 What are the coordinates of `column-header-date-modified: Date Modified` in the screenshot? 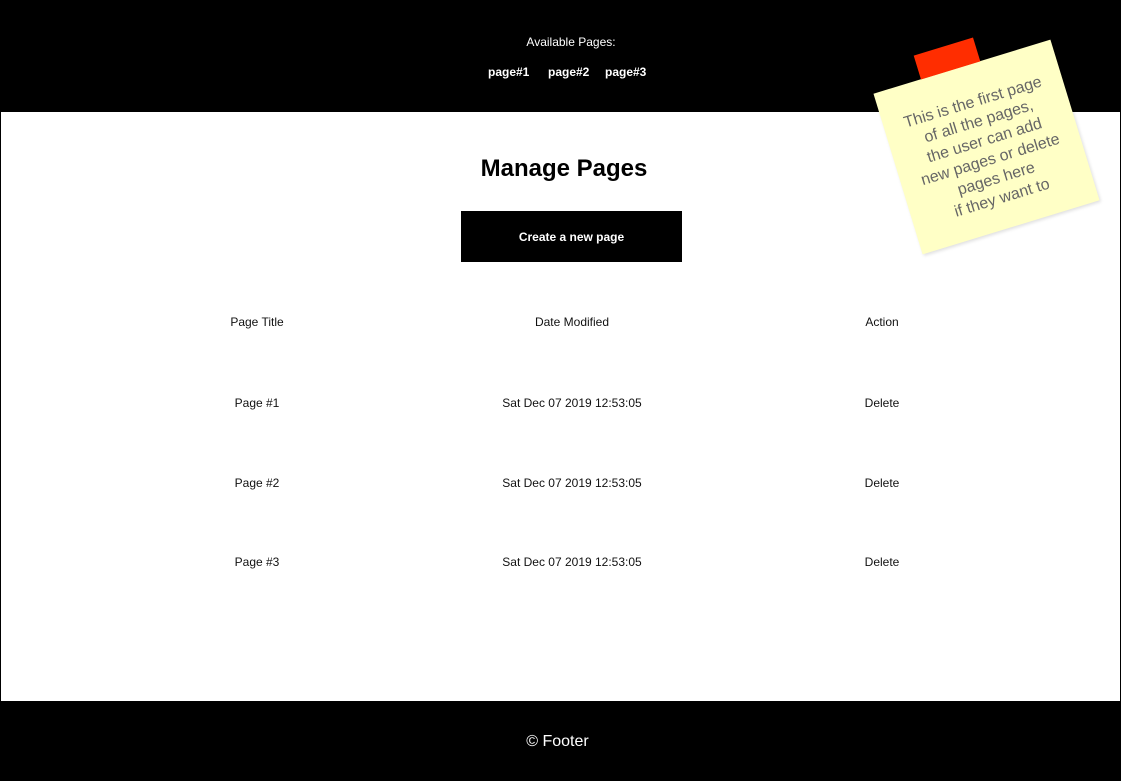 It's located at (572, 322).